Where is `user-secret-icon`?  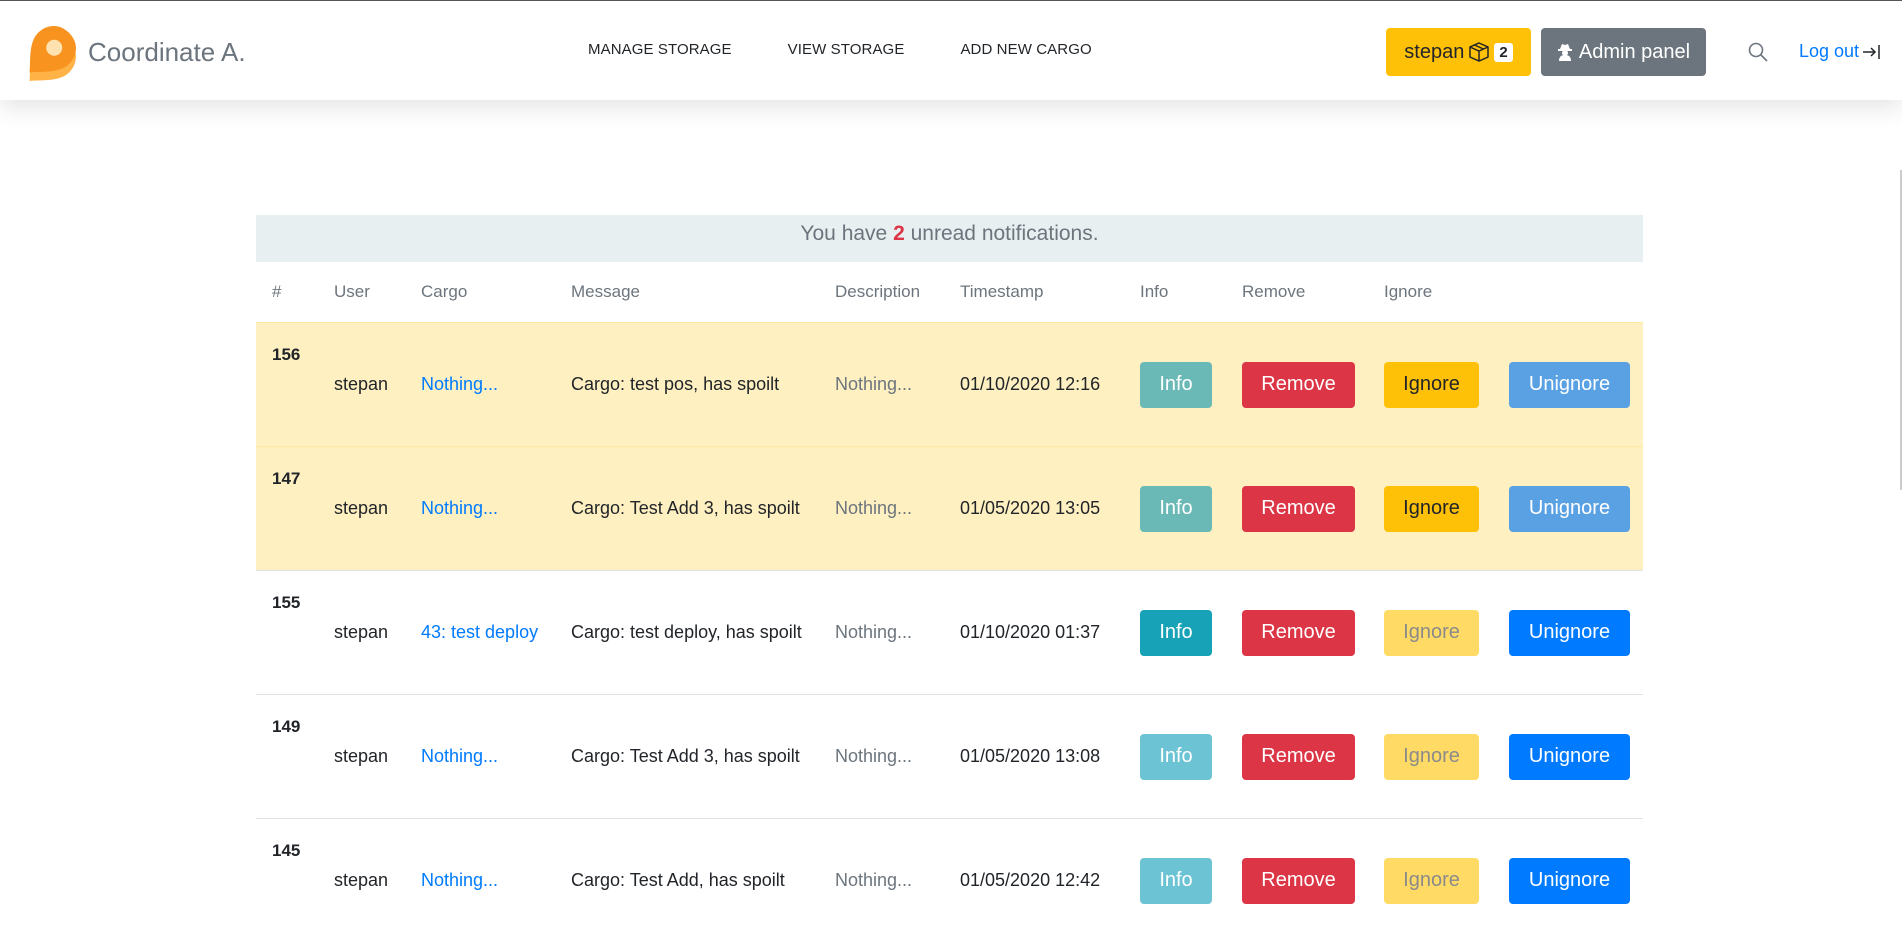 user-secret-icon is located at coordinates (1565, 52).